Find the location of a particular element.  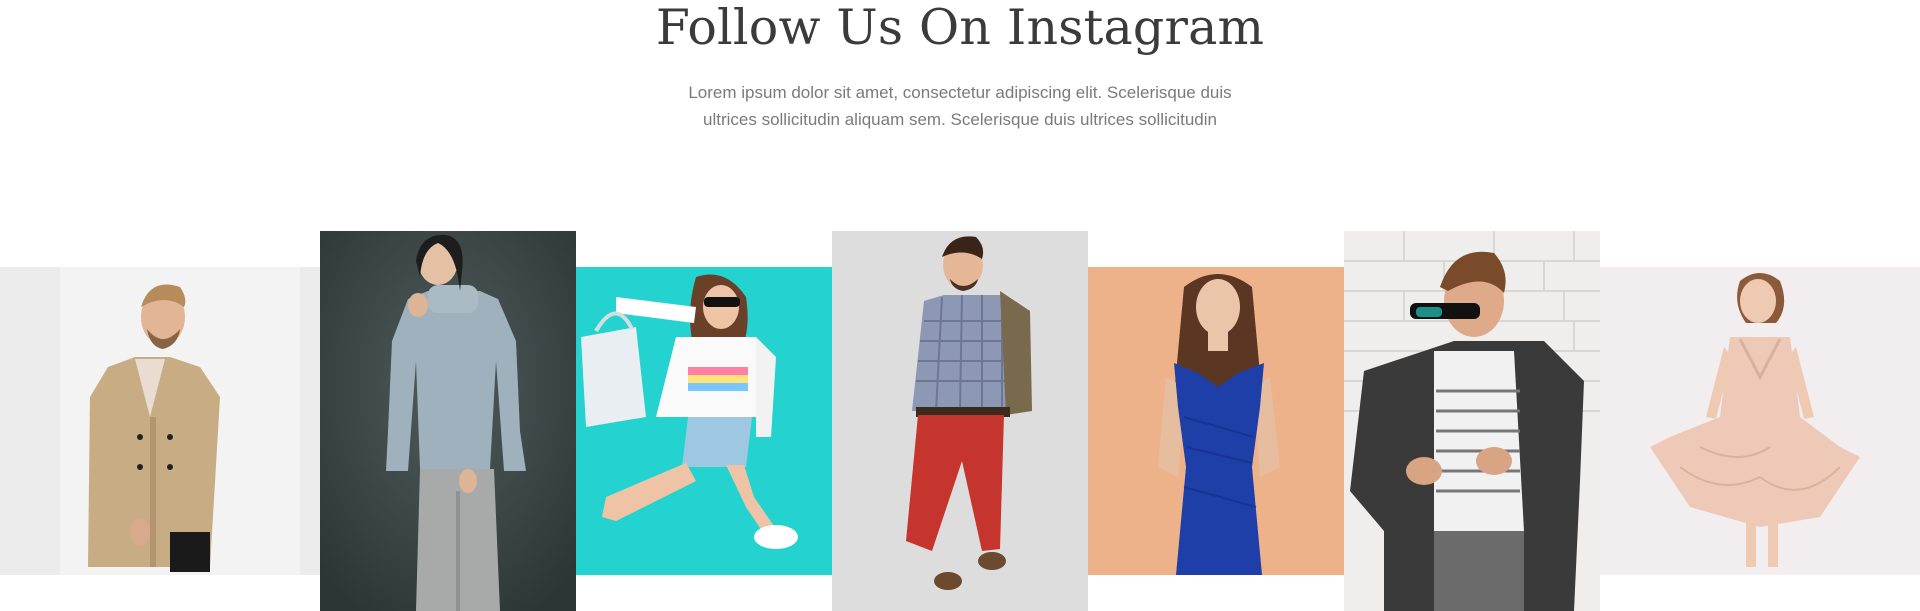

woman-pink-dress-image is located at coordinates (1760, 421).